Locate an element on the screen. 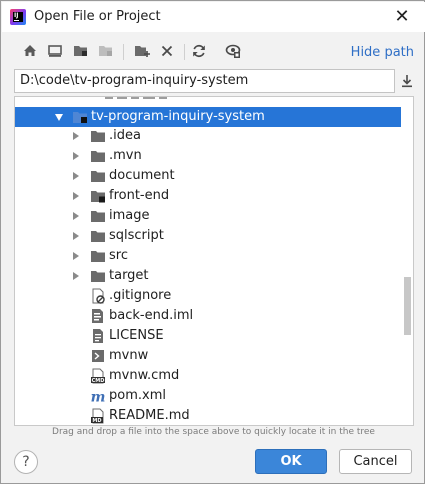  tree-row-root: tv-program-inquiry-system is located at coordinates (208, 117).